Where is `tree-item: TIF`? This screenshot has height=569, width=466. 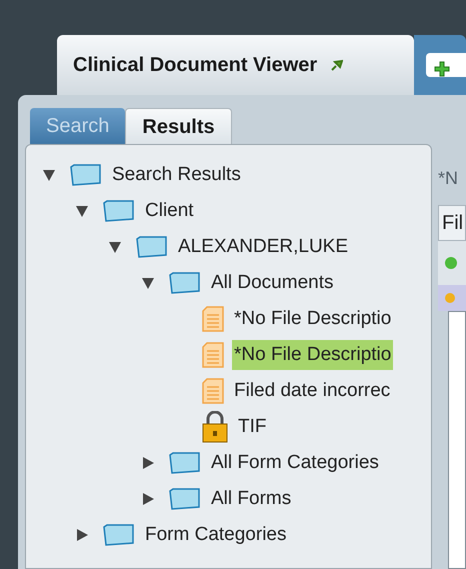
tree-item: TIF is located at coordinates (252, 427).